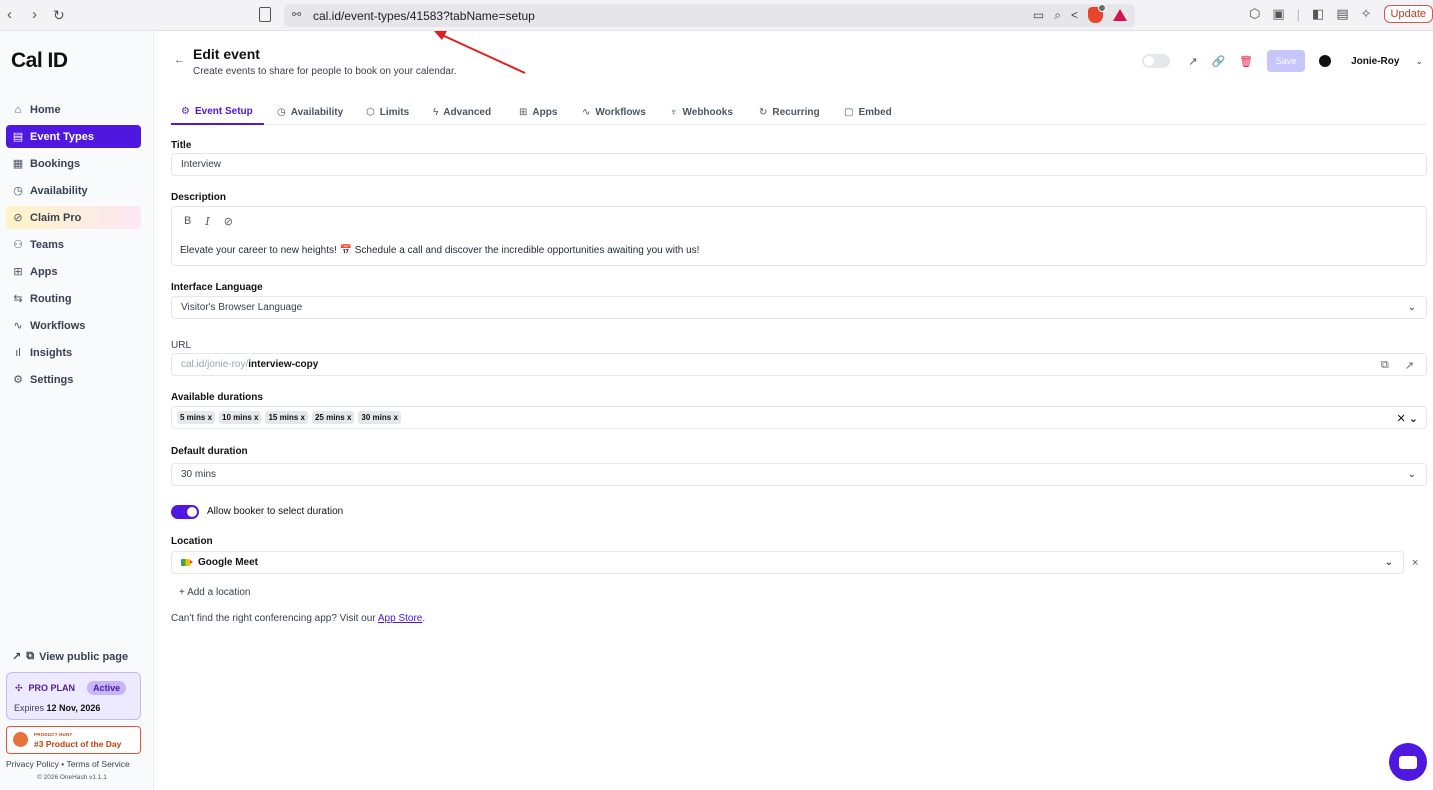 The height and width of the screenshot is (790, 1433). What do you see at coordinates (265, 14) in the screenshot?
I see `bookmark-icon` at bounding box center [265, 14].